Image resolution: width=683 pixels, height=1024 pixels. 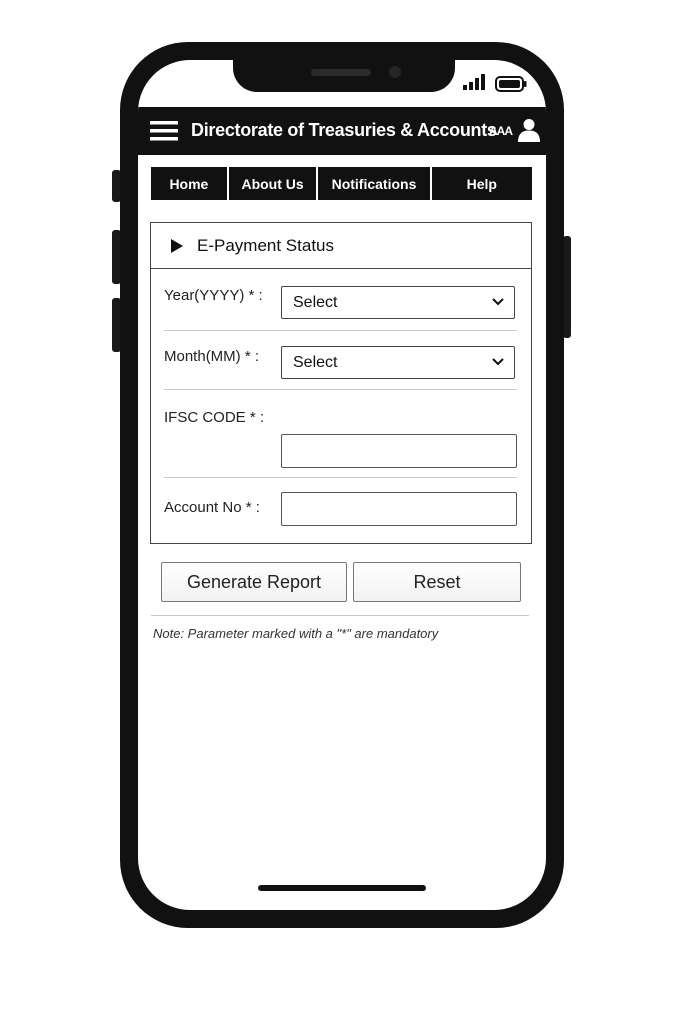 I want to click on year-select-value: Select, so click(x=315, y=302).